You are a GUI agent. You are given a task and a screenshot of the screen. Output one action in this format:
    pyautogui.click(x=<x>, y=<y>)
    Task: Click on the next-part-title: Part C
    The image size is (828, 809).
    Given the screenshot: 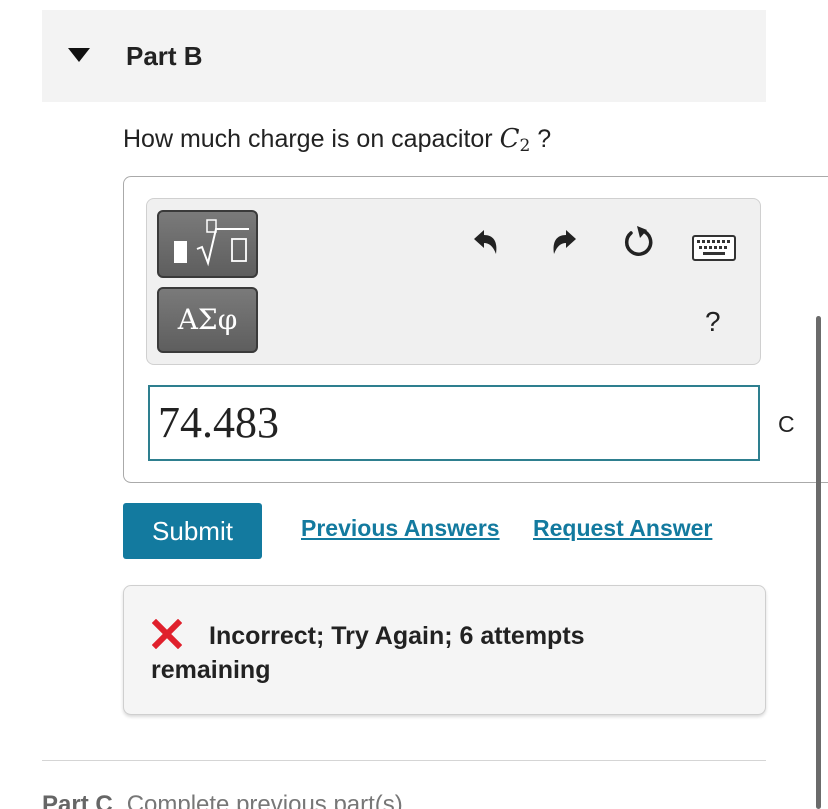 What is the action you would take?
    pyautogui.click(x=77, y=800)
    